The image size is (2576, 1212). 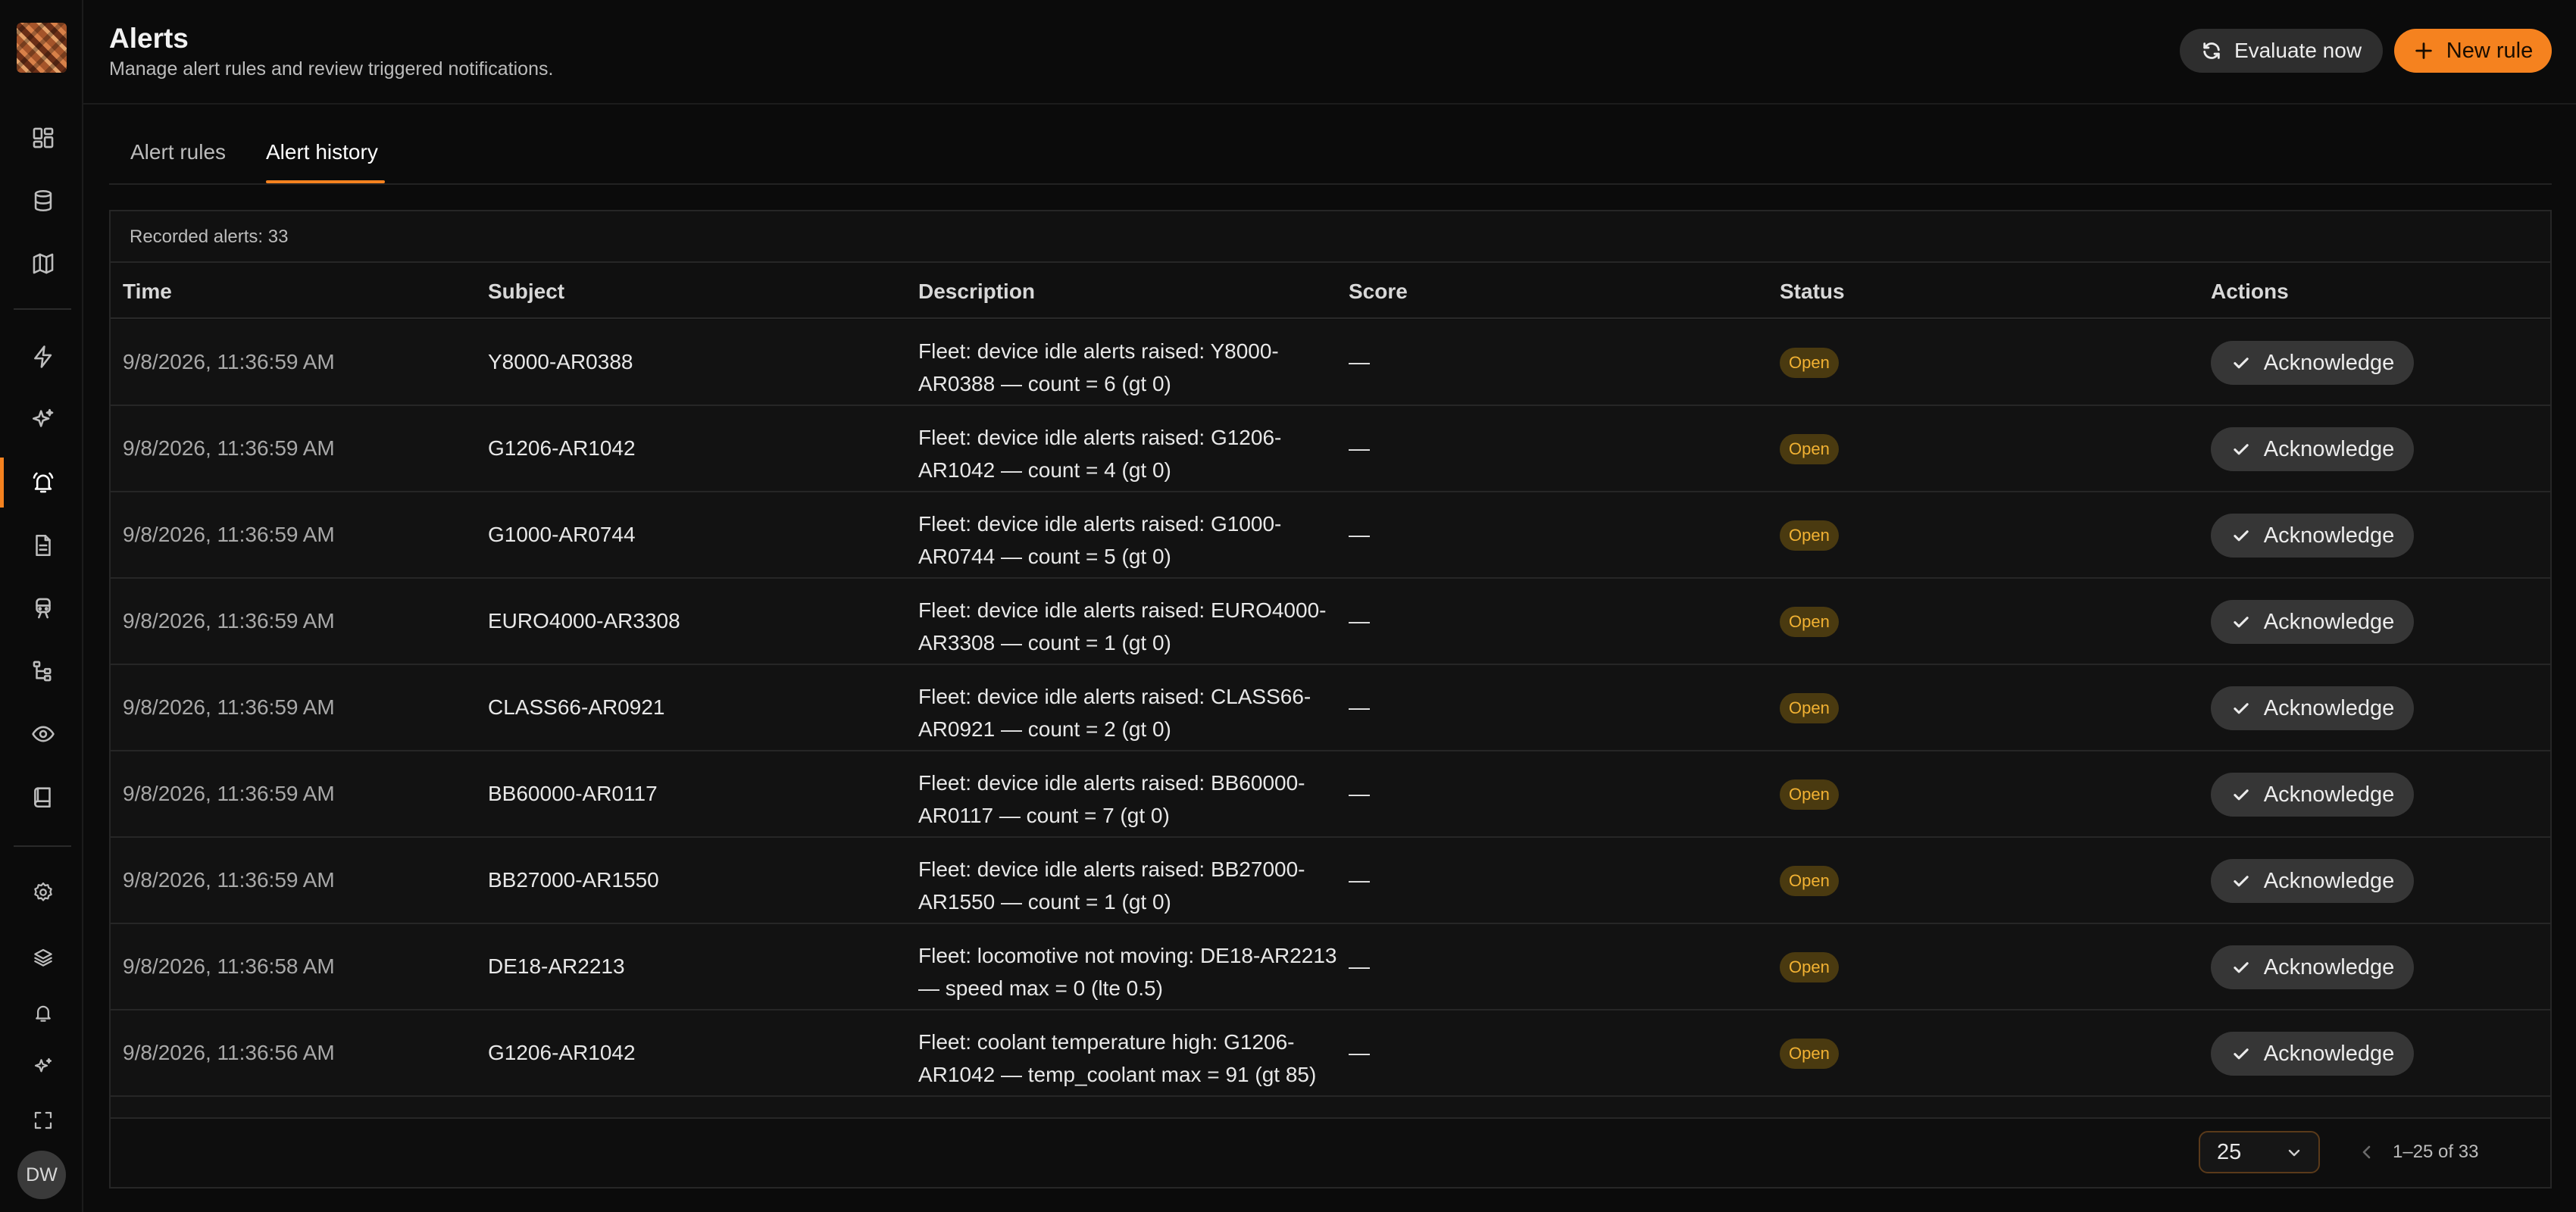 I want to click on column-header-actions: Actions, so click(x=2250, y=291).